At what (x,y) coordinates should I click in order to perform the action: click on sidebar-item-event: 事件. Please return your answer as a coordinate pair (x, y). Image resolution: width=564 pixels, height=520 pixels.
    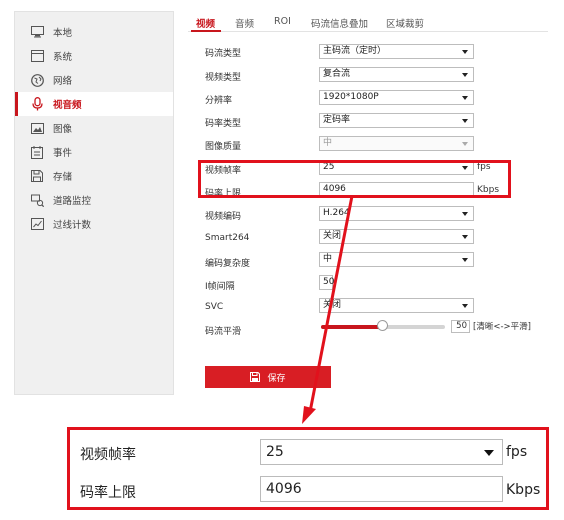
    Looking at the image, I should click on (94, 152).